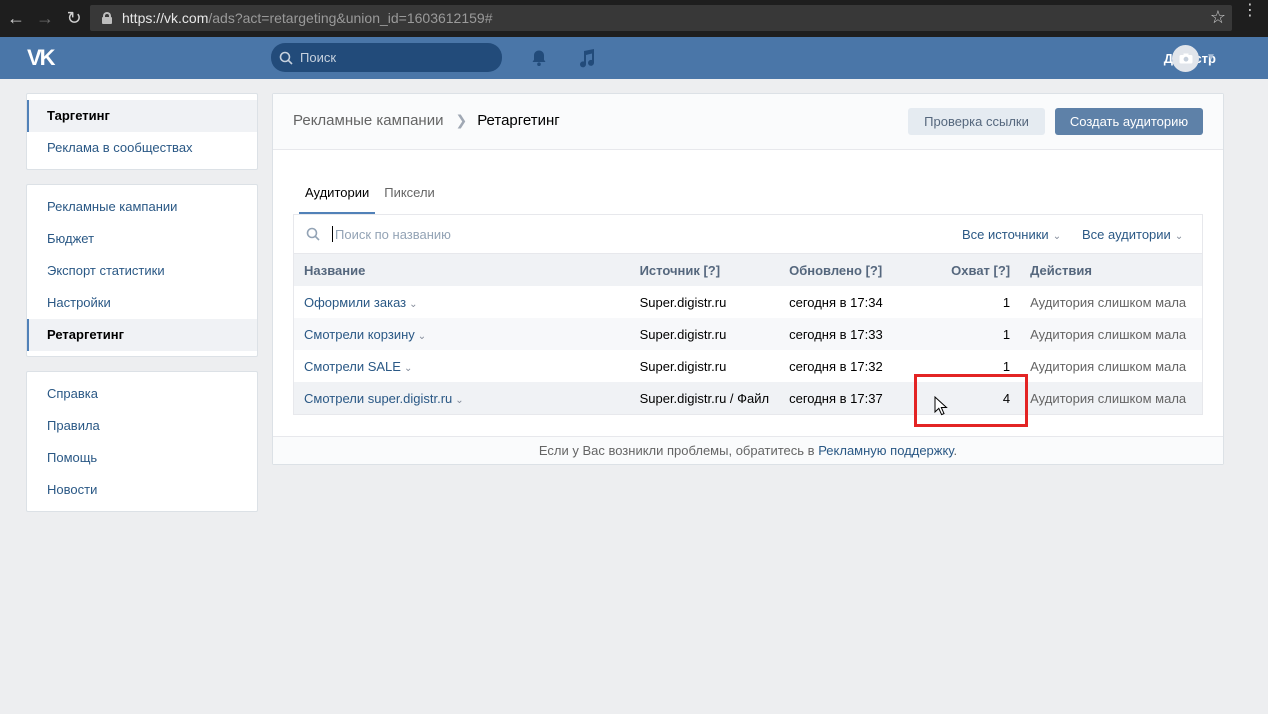  Describe the element at coordinates (462, 366) in the screenshot. I see `audience-name-cell: Смотрели SALE ⌄` at that location.